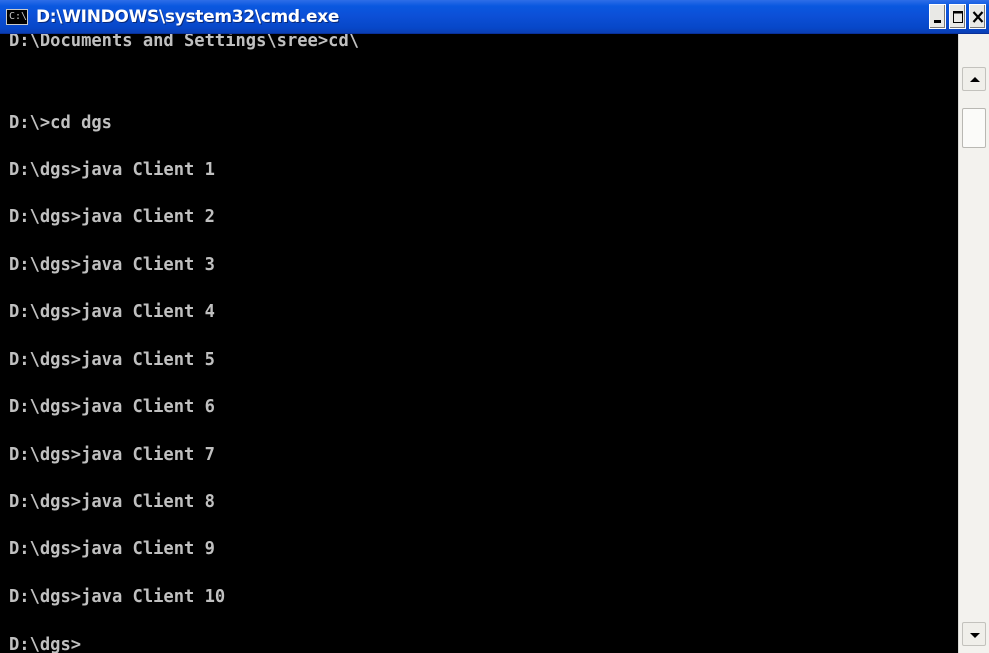 Image resolution: width=989 pixels, height=653 pixels. What do you see at coordinates (112, 311) in the screenshot?
I see `console-line: D:\dgs>java Client 4` at bounding box center [112, 311].